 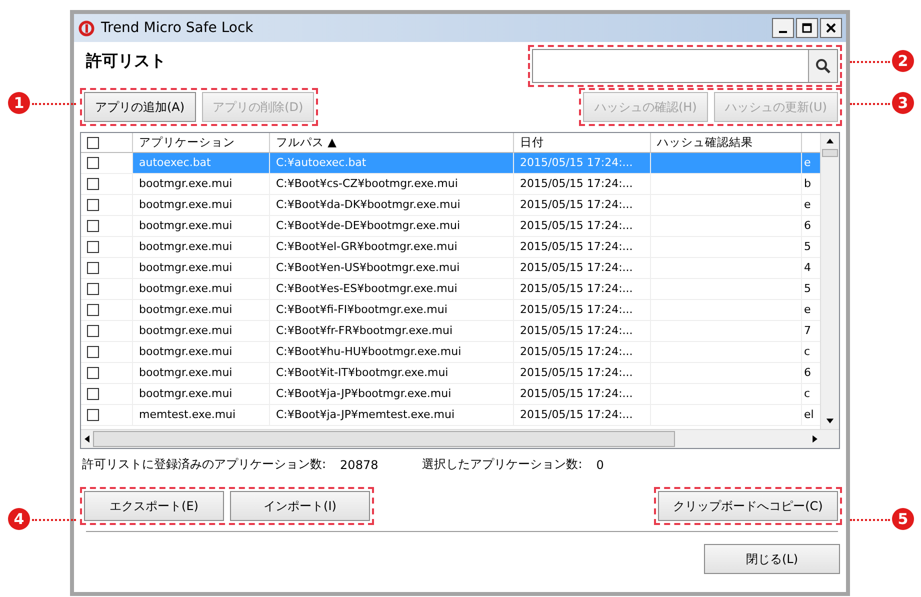 I want to click on minimize-icon, so click(x=783, y=32).